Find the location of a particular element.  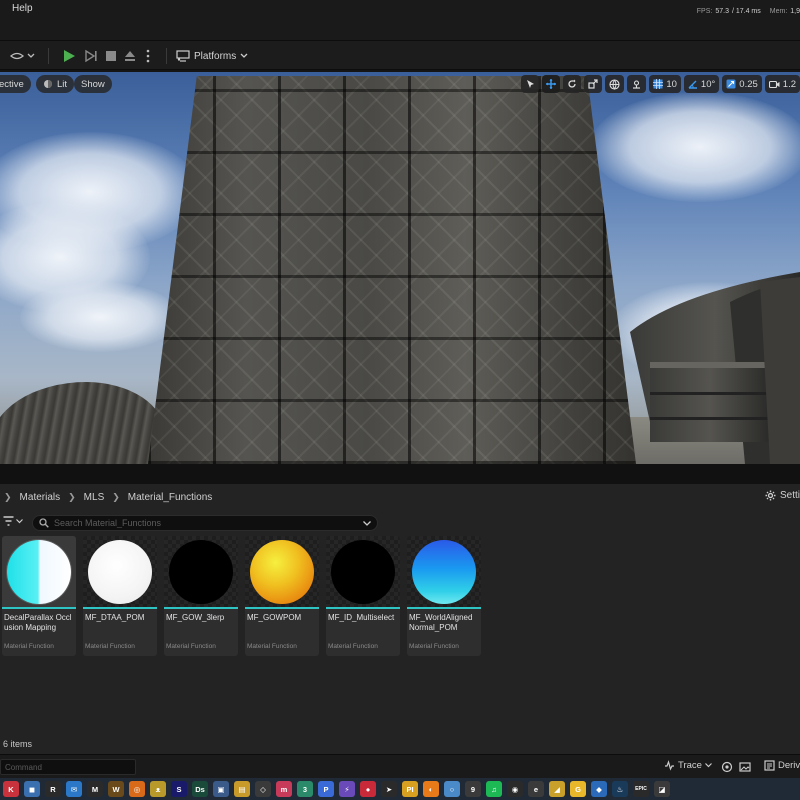

camera-icon is located at coordinates (774, 84).